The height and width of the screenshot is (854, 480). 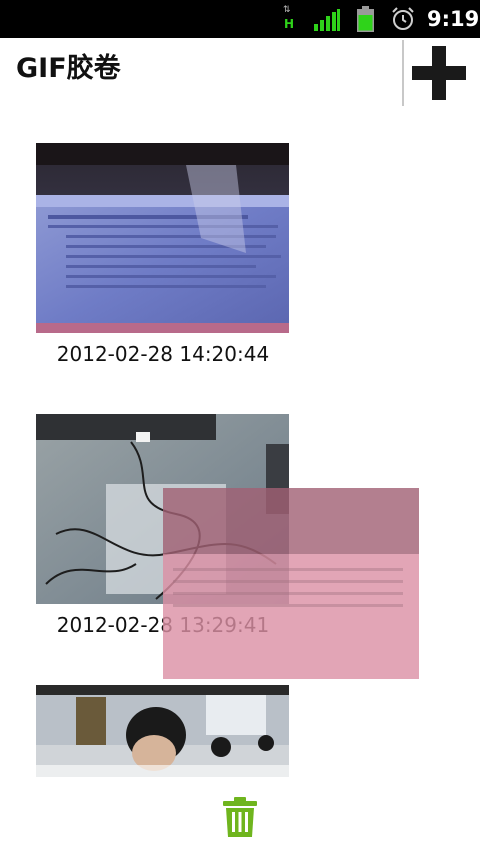 I want to click on clock-time: 9:19, so click(x=453, y=19).